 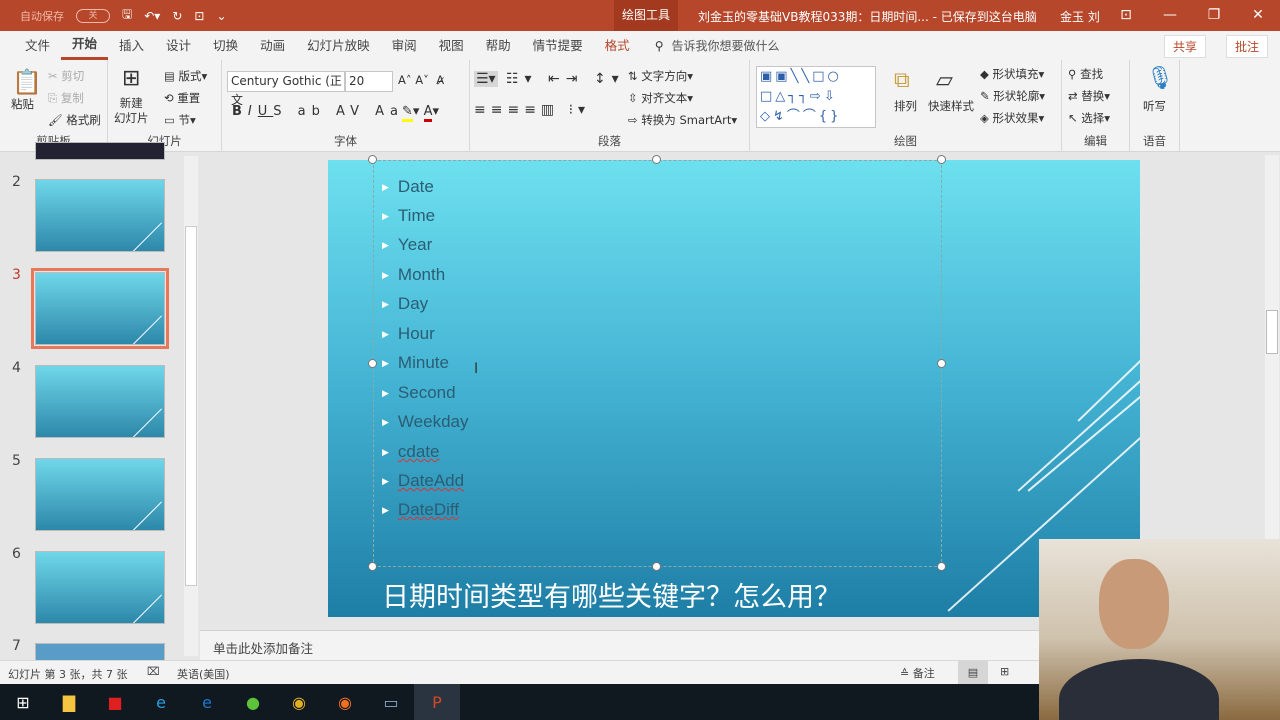 I want to click on align-text-button: ⇳ 对齐文本▾, so click(x=660, y=98).